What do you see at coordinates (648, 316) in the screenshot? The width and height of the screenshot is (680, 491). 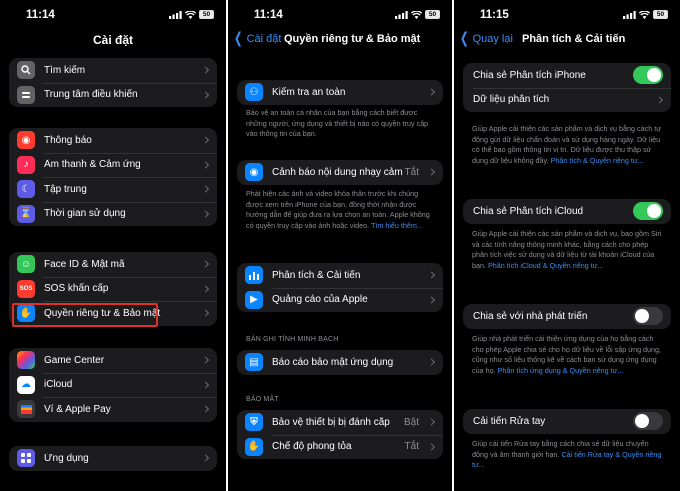 I see `share-with-developers-toggle` at bounding box center [648, 316].